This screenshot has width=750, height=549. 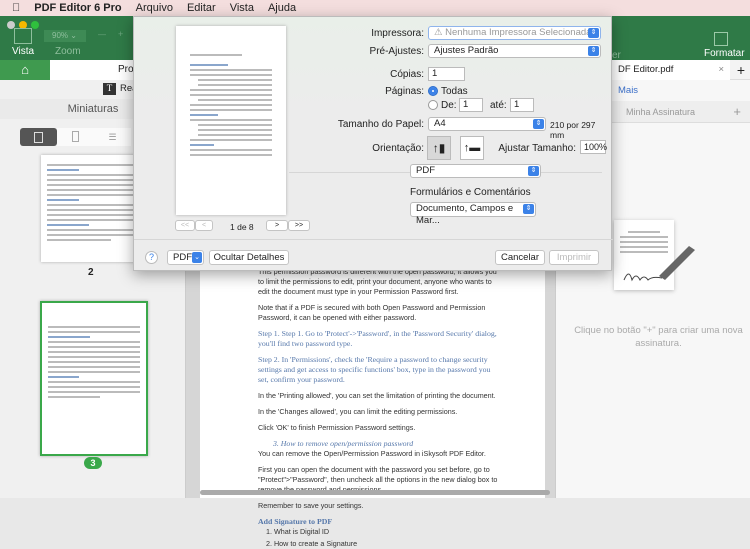 I want to click on forms-select: Documento, Campos e Mar... ⇕, so click(x=473, y=214).